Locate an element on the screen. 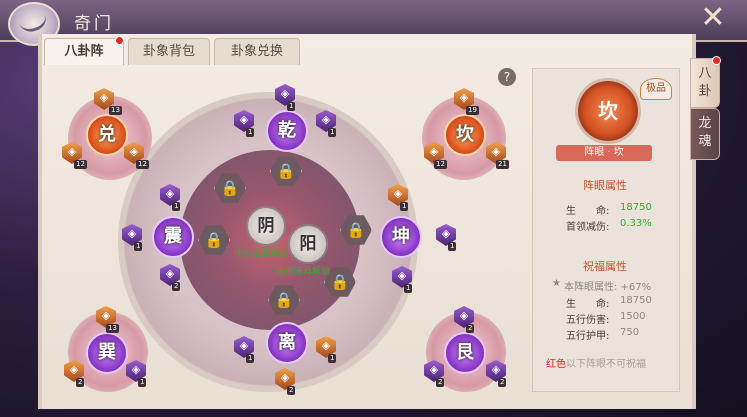 Image resolution: width=747 pixels, height=417 pixels. tab-hexagram-exchange: 卦象兑换 is located at coordinates (257, 51).